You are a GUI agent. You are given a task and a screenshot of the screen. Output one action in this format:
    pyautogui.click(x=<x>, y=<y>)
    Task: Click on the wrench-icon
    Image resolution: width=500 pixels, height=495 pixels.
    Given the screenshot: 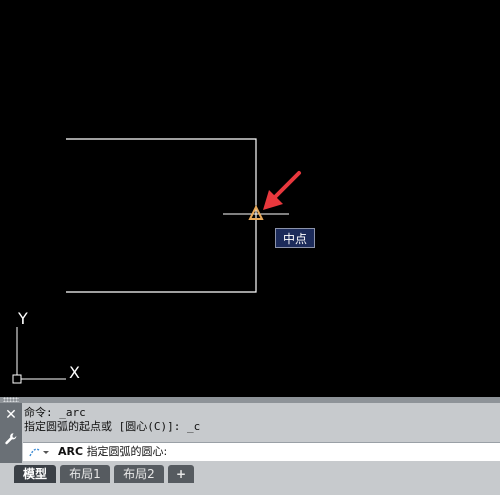 What is the action you would take?
    pyautogui.click(x=11, y=439)
    